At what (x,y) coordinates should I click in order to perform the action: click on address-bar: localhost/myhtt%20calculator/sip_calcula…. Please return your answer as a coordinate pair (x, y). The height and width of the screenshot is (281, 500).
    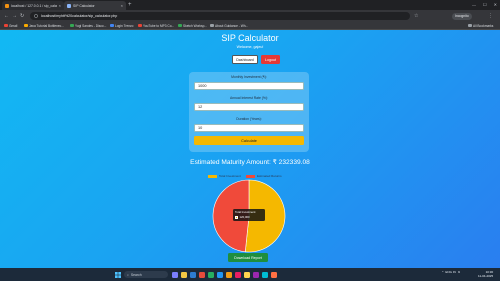
    Looking at the image, I should click on (220, 16).